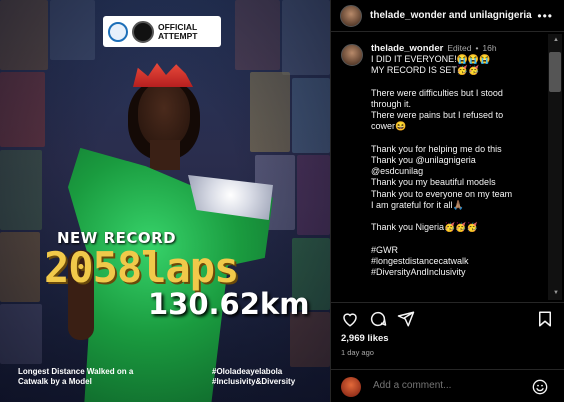 This screenshot has height=402, width=564. Describe the element at coordinates (545, 319) in the screenshot. I see `bookmark-icon` at that location.